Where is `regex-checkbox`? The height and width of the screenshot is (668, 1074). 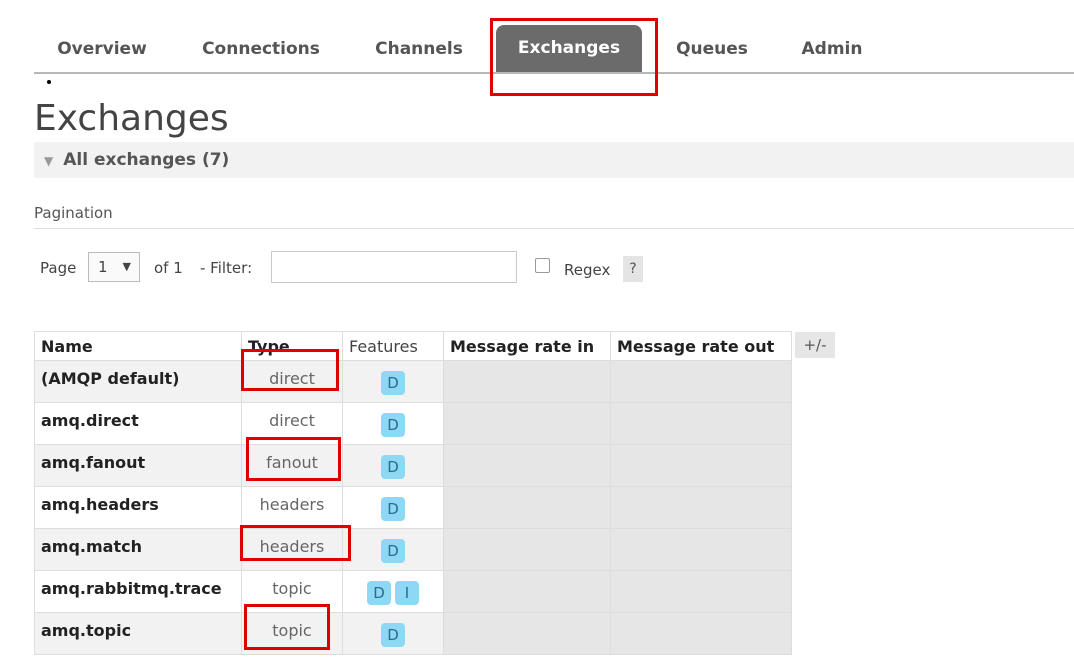 regex-checkbox is located at coordinates (542, 265).